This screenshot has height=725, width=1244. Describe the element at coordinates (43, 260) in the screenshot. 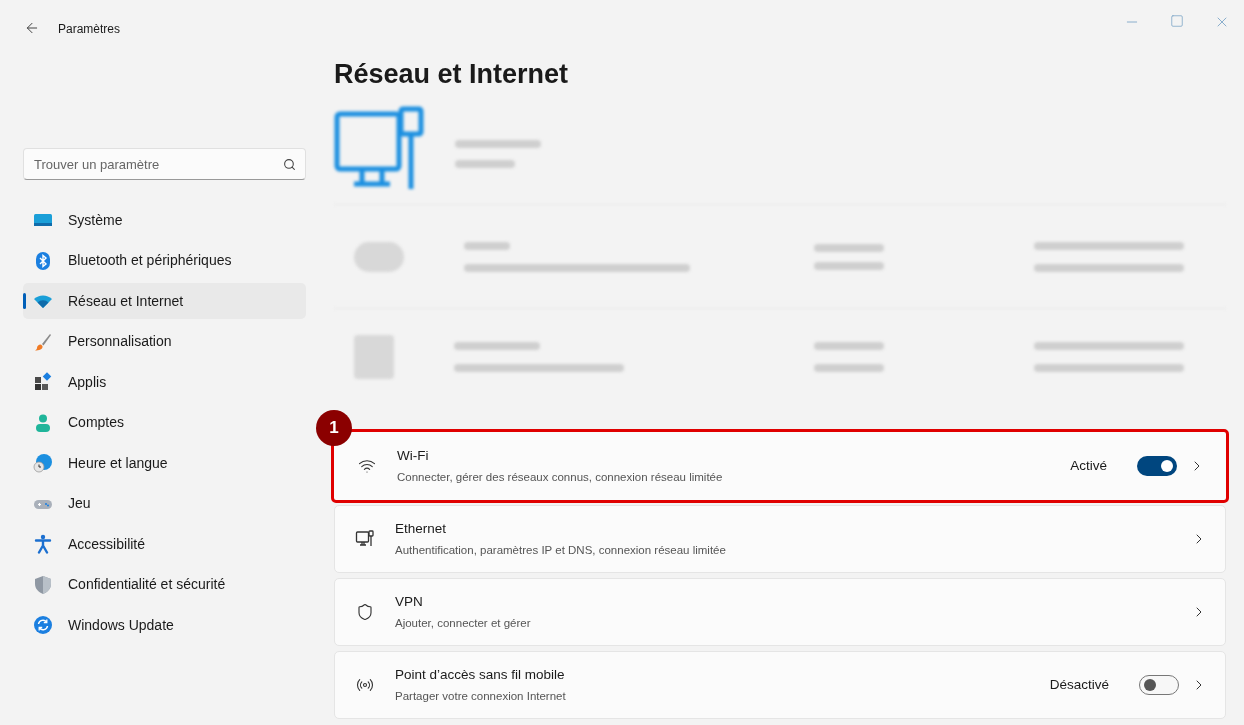

I see `bluetooth-icon` at that location.